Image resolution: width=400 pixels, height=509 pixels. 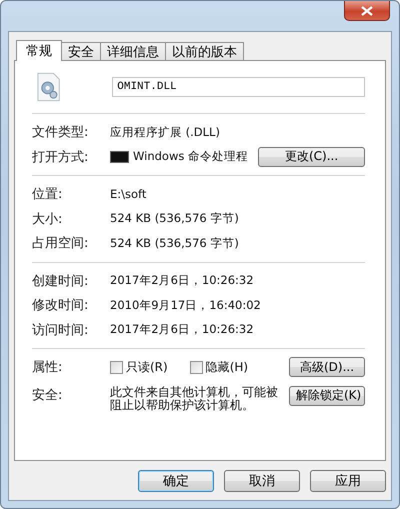 I want to click on tab: 以前的版本, so click(x=204, y=51).